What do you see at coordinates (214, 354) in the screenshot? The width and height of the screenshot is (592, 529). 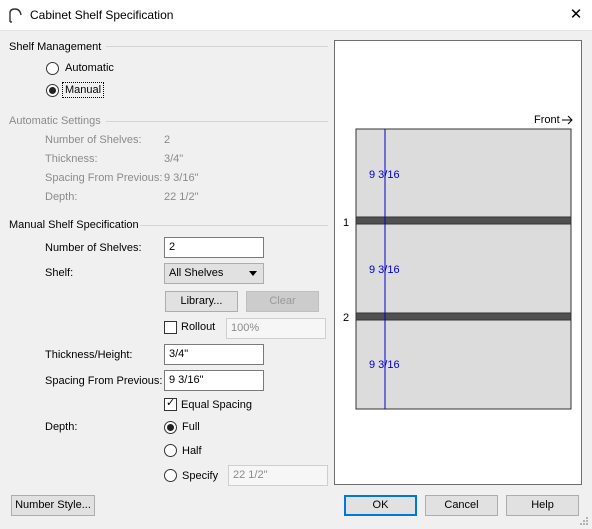 I see `thickness-input: 3/4"` at bounding box center [214, 354].